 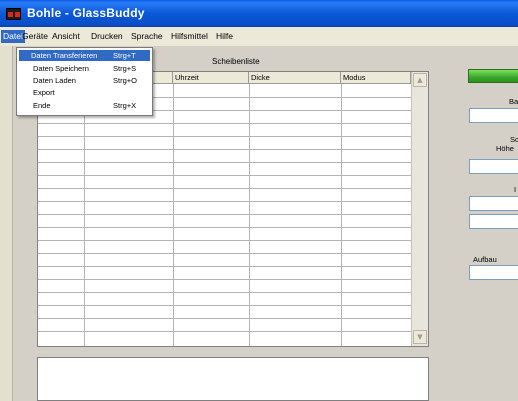 What do you see at coordinates (419, 209) in the screenshot?
I see `table-scrollbar: ▲ ▼` at bounding box center [419, 209].